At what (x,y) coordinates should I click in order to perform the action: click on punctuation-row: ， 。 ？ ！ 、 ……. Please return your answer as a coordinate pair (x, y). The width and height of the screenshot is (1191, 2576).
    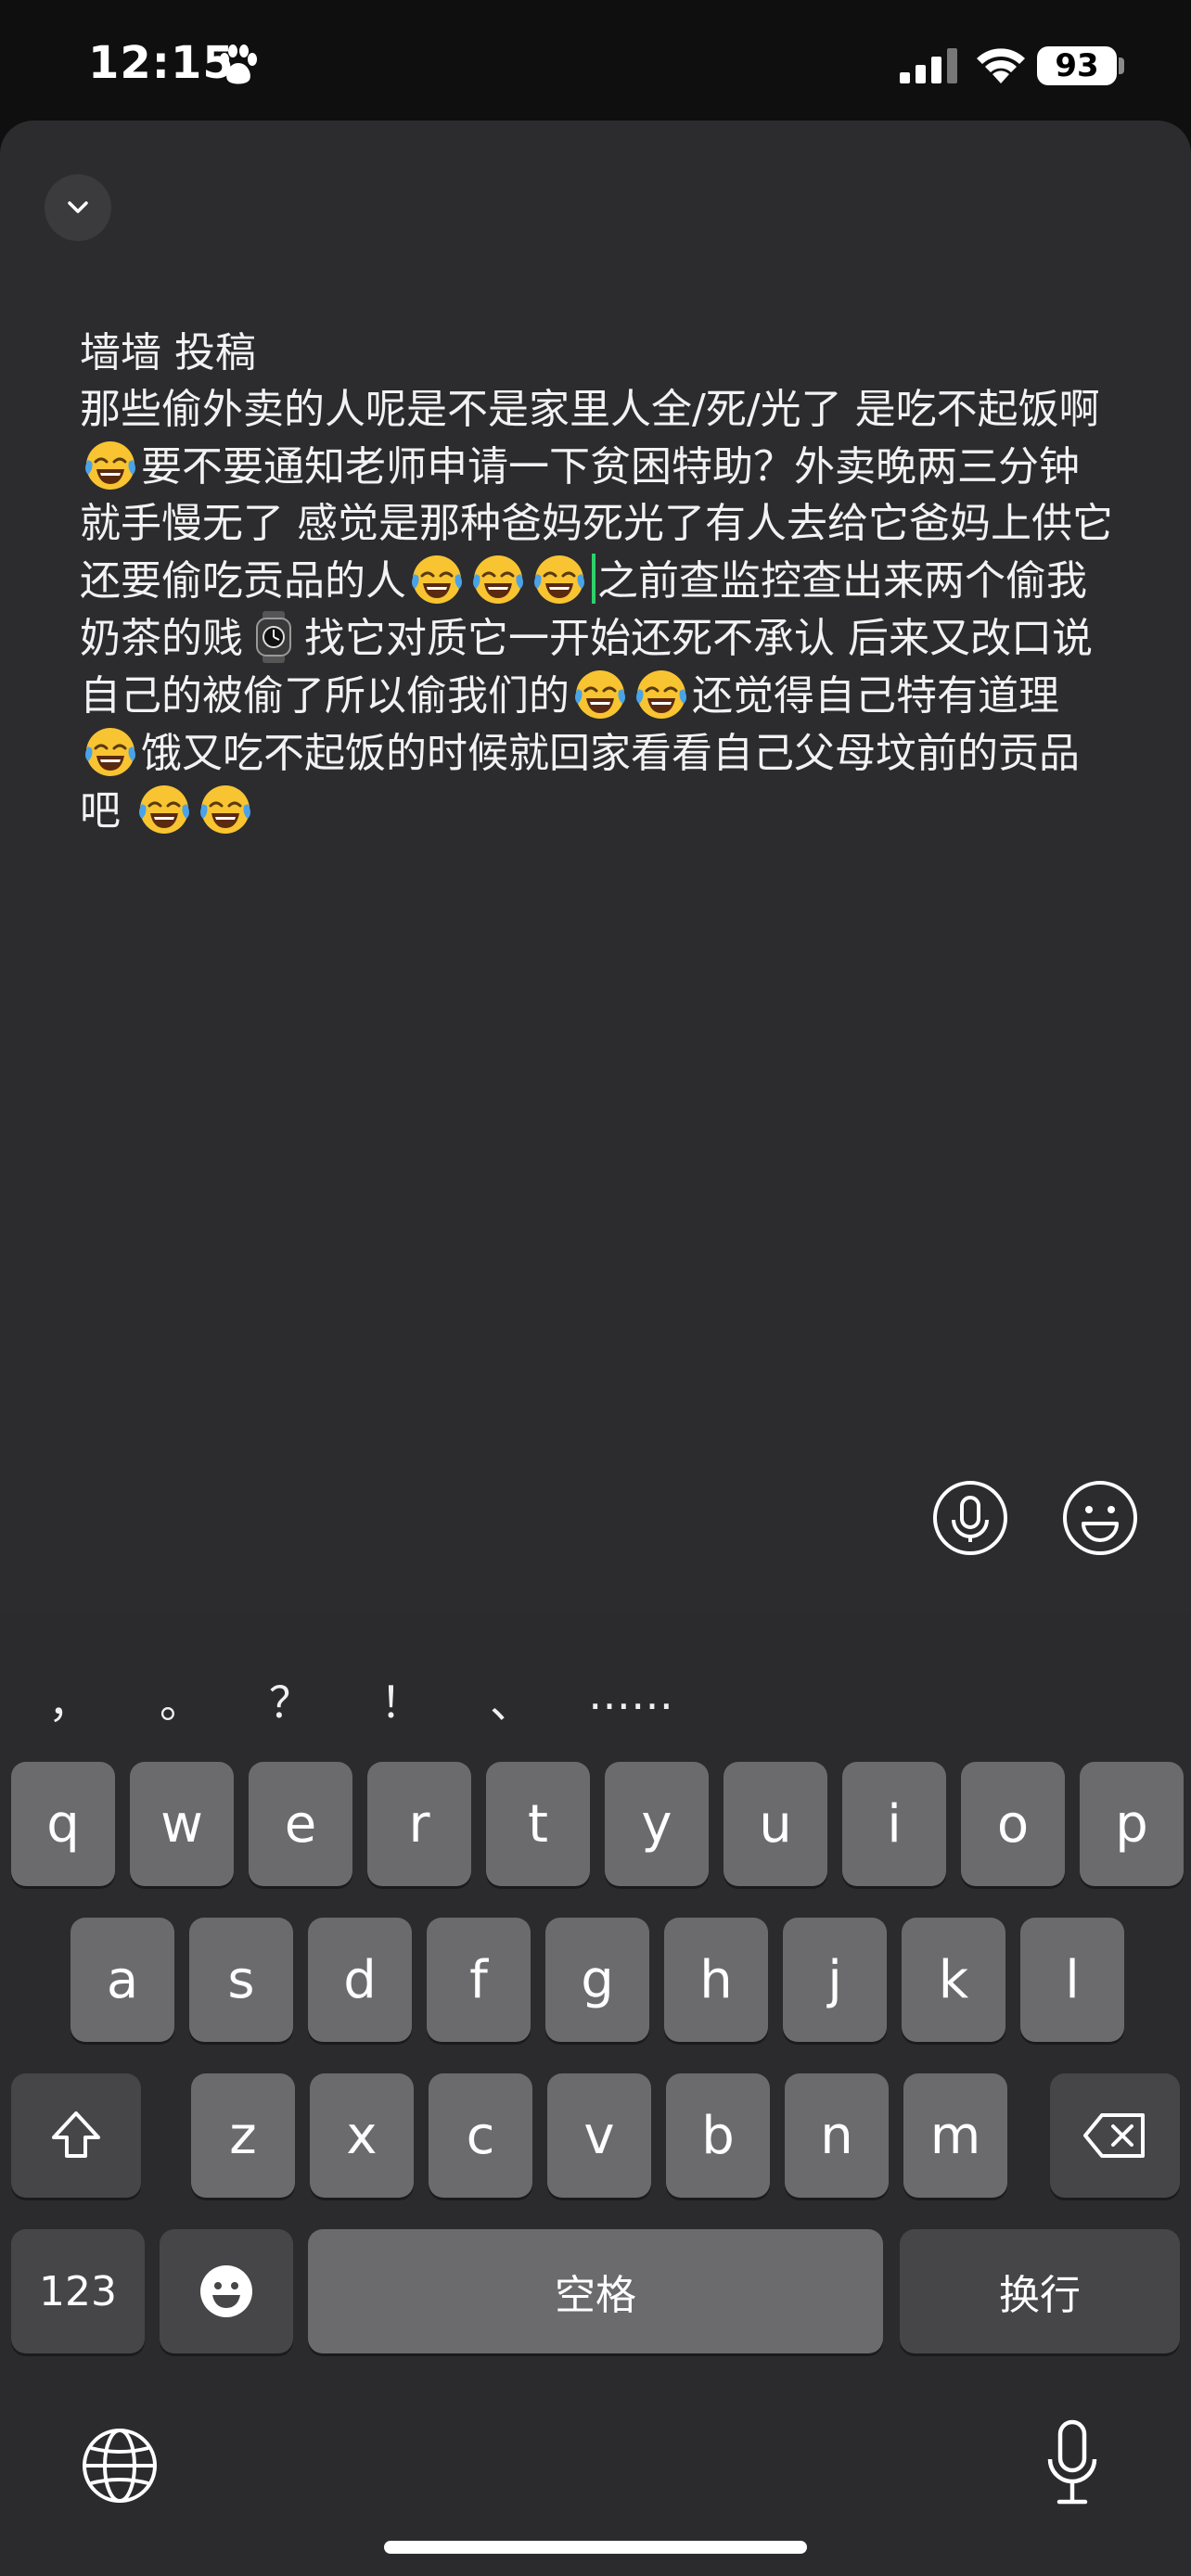
    Looking at the image, I should click on (595, 1701).